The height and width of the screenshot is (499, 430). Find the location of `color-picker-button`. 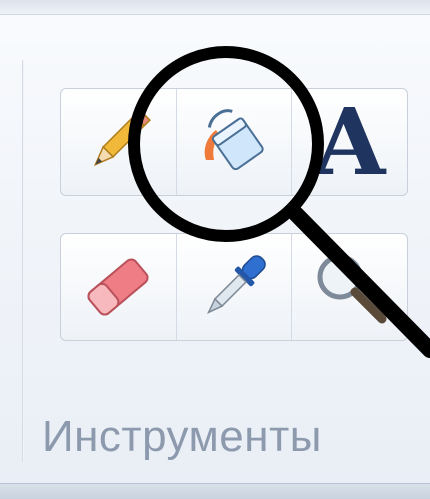

color-picker-button is located at coordinates (235, 287).